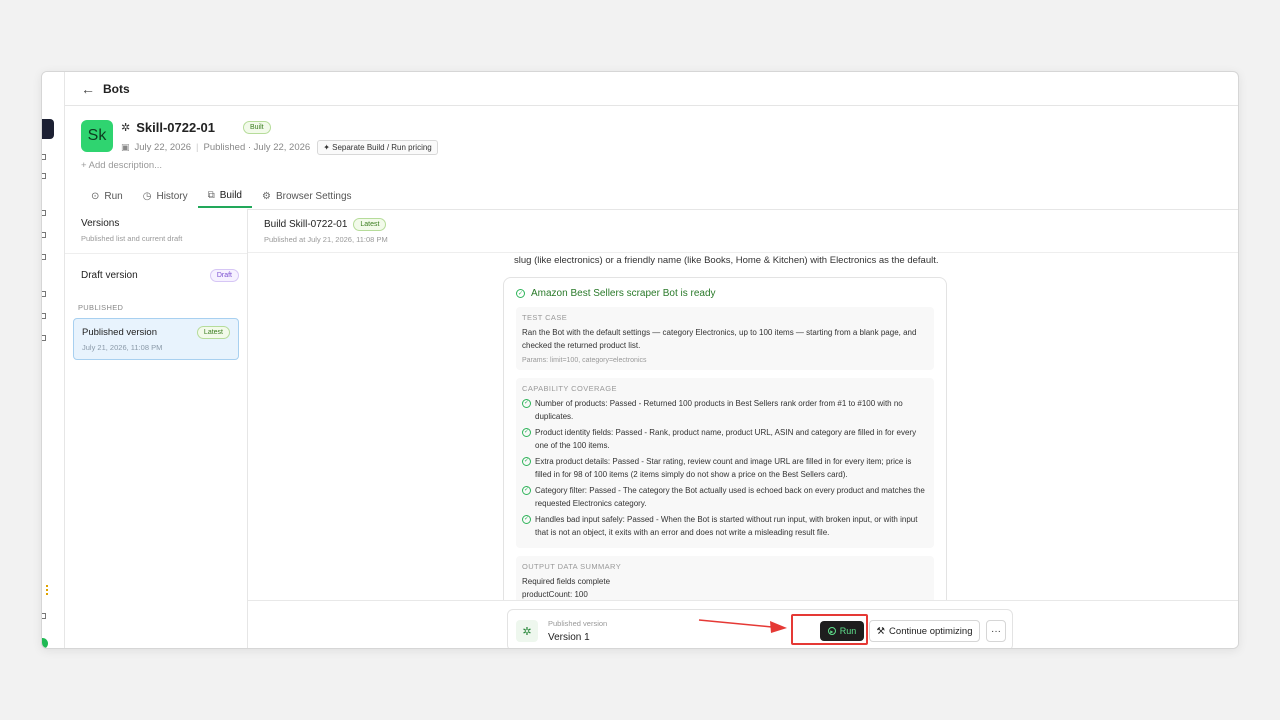  Describe the element at coordinates (266, 196) in the screenshot. I see `gear-icon: ⚙` at that location.